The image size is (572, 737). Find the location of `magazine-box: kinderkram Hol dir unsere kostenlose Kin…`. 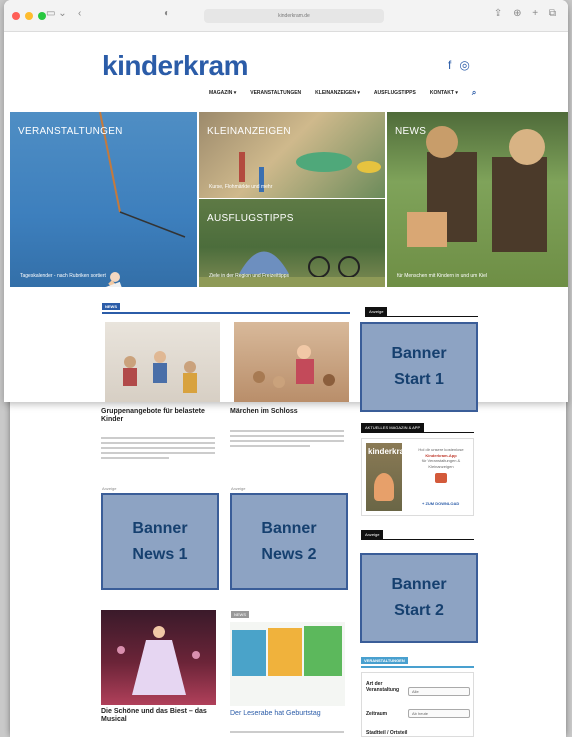

magazine-box: kinderkram Hol dir unsere kostenlose Kin… is located at coordinates (417, 477).